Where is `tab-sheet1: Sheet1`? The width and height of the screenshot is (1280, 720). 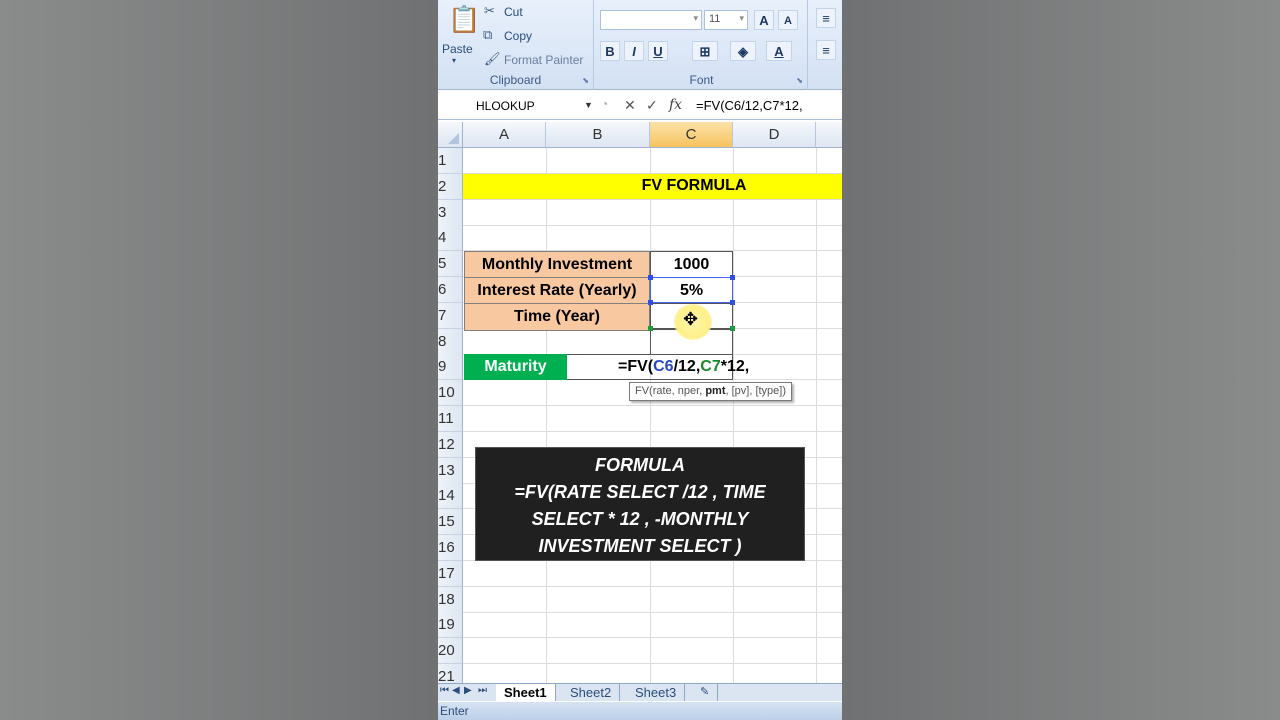 tab-sheet1: Sheet1 is located at coordinates (526, 692).